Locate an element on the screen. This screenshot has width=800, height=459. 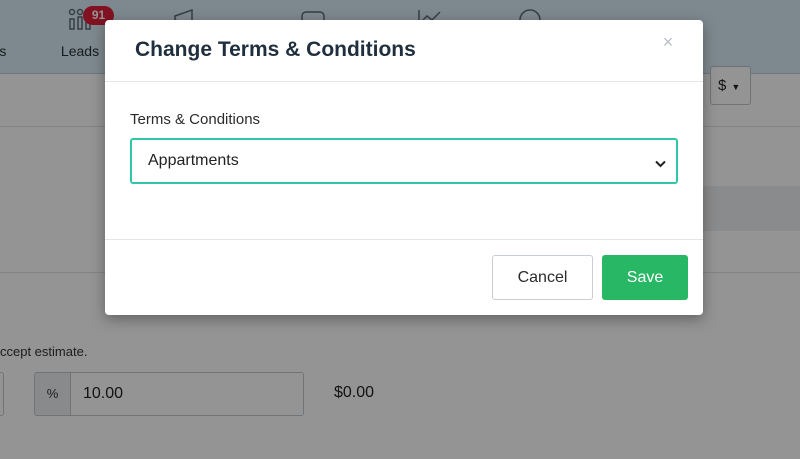
cancel-button: Cancel is located at coordinates (542, 277).